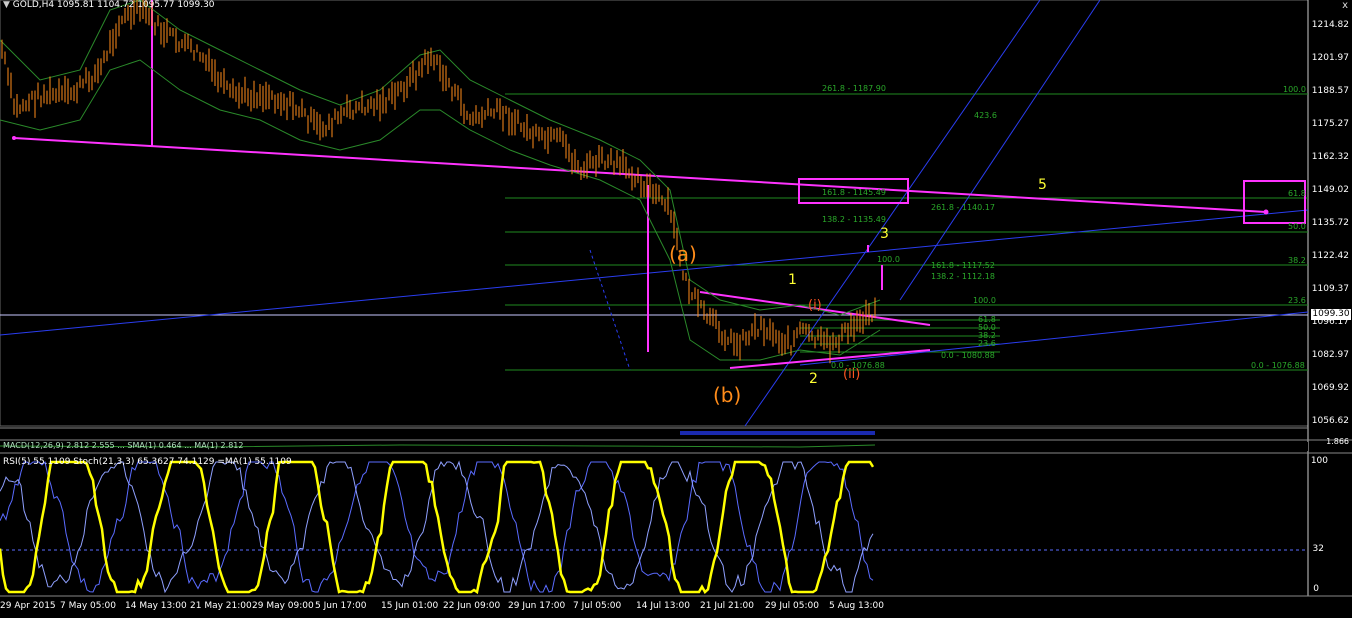  What do you see at coordinates (1297, 260) in the screenshot?
I see `fib-label: 38.2` at bounding box center [1297, 260].